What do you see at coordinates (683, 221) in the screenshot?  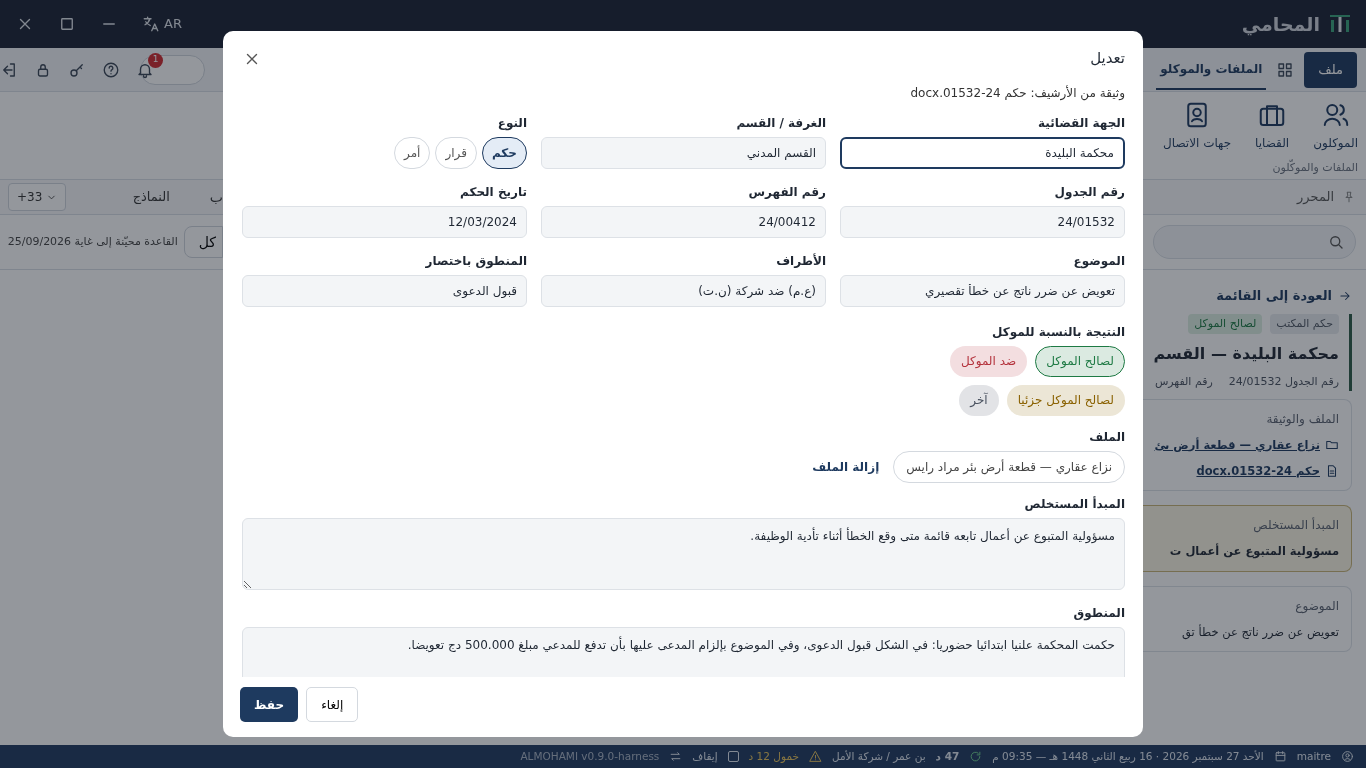 I see `input-field: 24/00412` at bounding box center [683, 221].